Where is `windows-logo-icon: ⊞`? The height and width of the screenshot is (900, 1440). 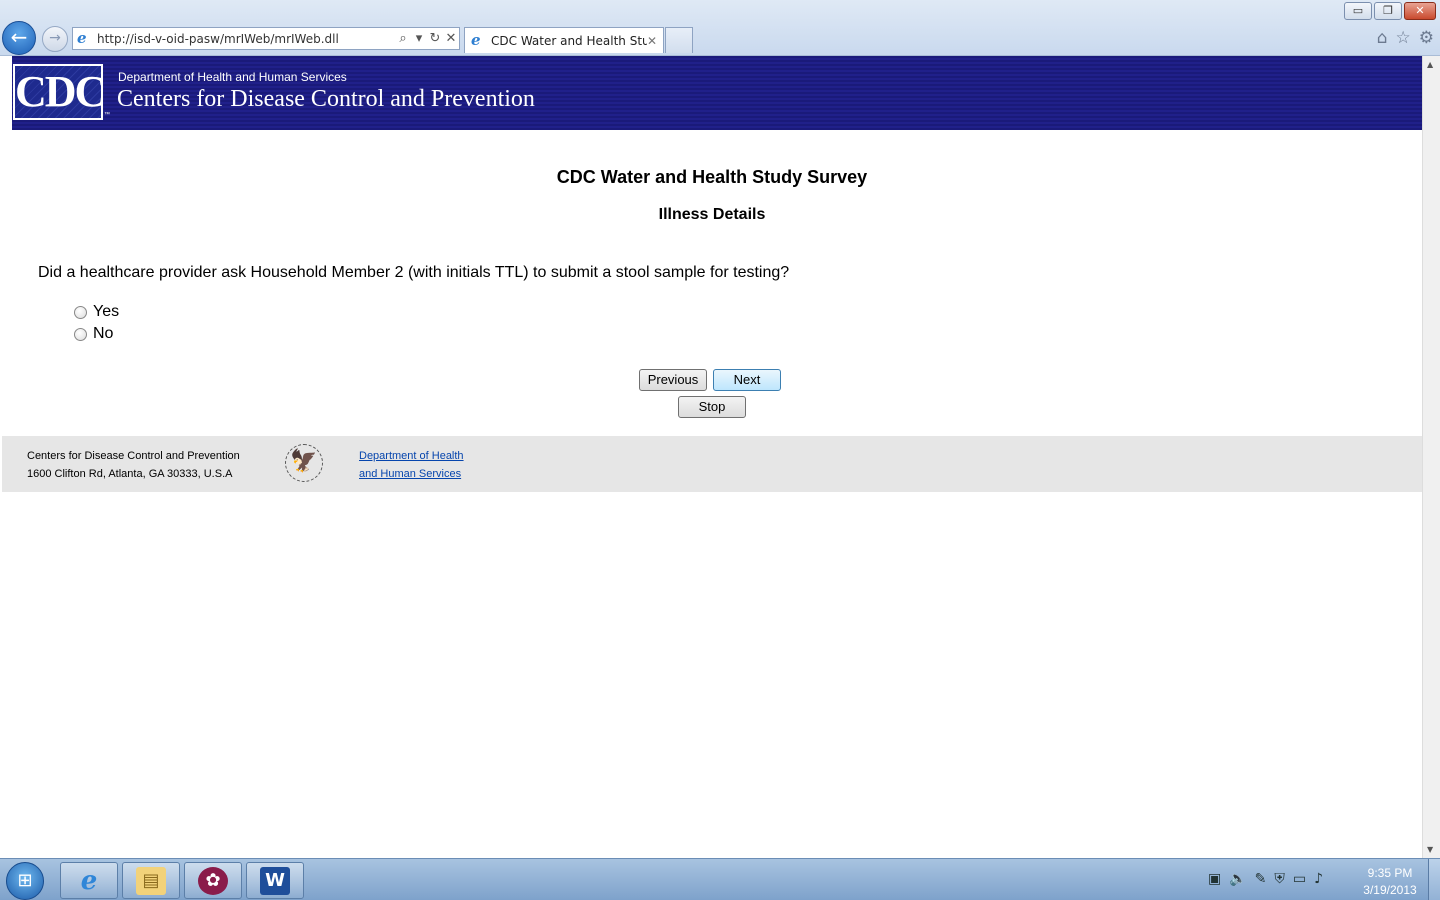 windows-logo-icon: ⊞ is located at coordinates (25, 880).